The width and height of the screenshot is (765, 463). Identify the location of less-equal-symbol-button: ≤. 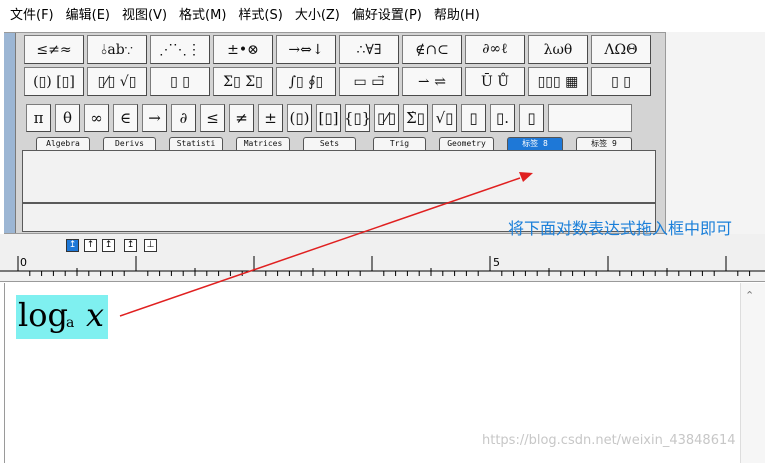
(212, 118).